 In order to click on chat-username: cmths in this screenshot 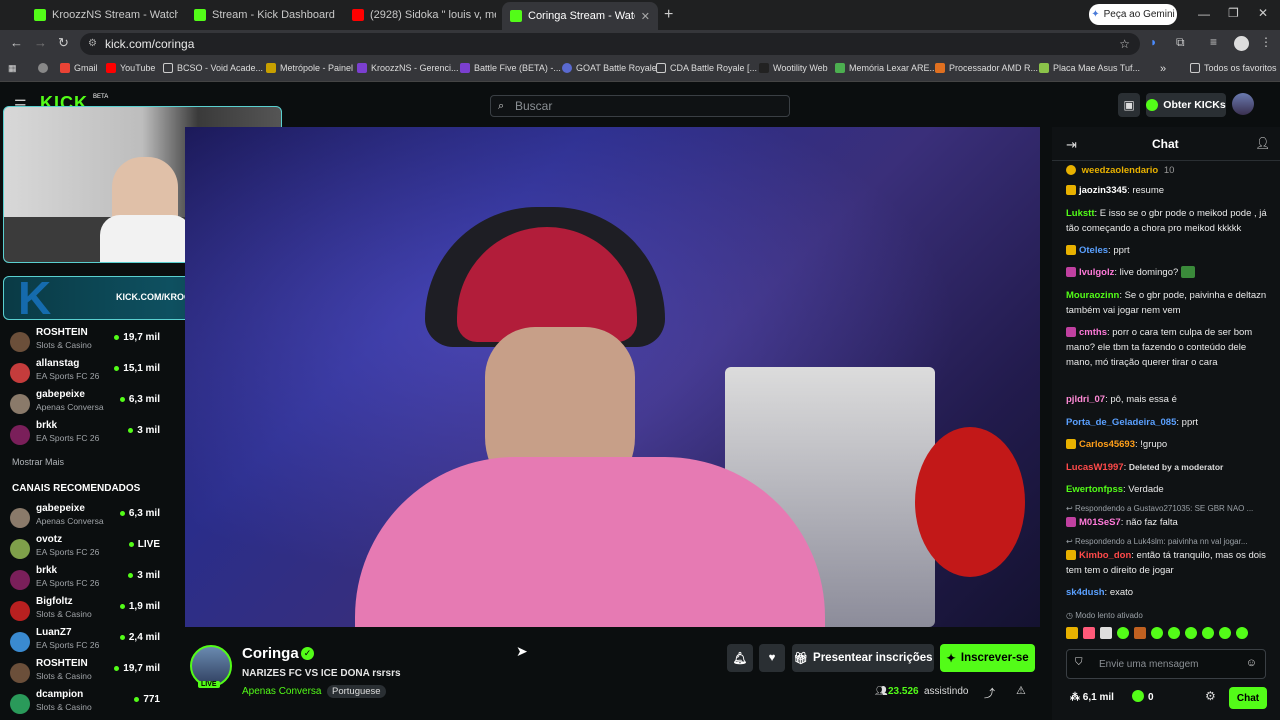, I will do `click(1093, 332)`.